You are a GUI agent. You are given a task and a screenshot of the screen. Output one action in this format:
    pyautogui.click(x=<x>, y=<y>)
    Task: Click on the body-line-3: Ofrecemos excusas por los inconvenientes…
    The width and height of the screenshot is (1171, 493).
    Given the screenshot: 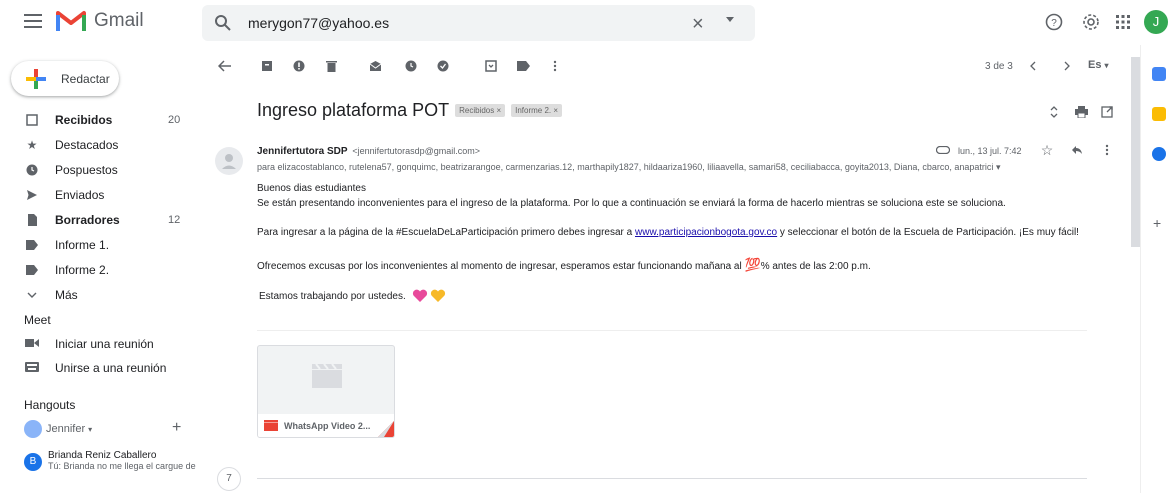 What is the action you would take?
    pyautogui.click(x=564, y=265)
    